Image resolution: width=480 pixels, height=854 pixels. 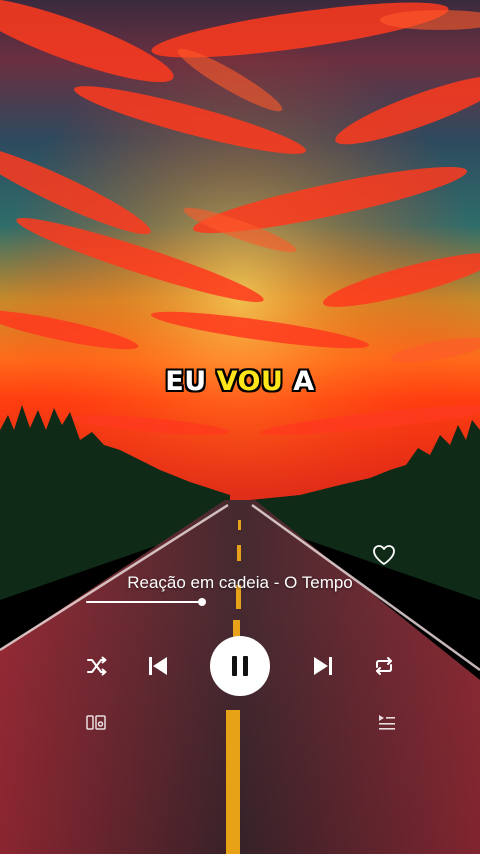 I want to click on repeat-icon, so click(x=384, y=666).